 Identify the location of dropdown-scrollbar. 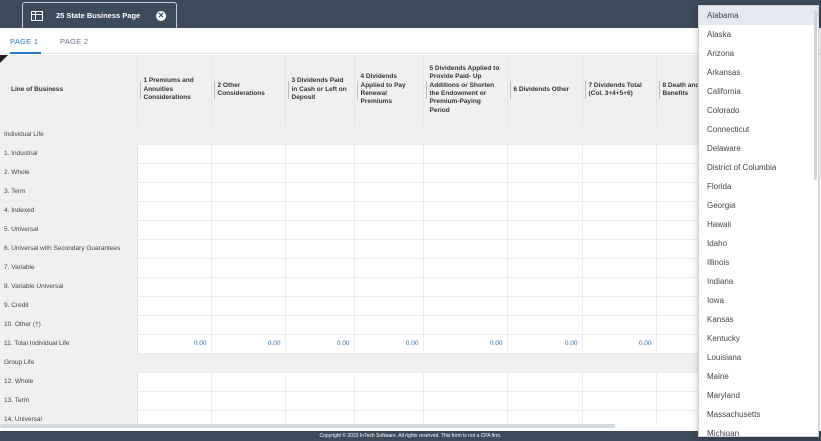
(815, 95).